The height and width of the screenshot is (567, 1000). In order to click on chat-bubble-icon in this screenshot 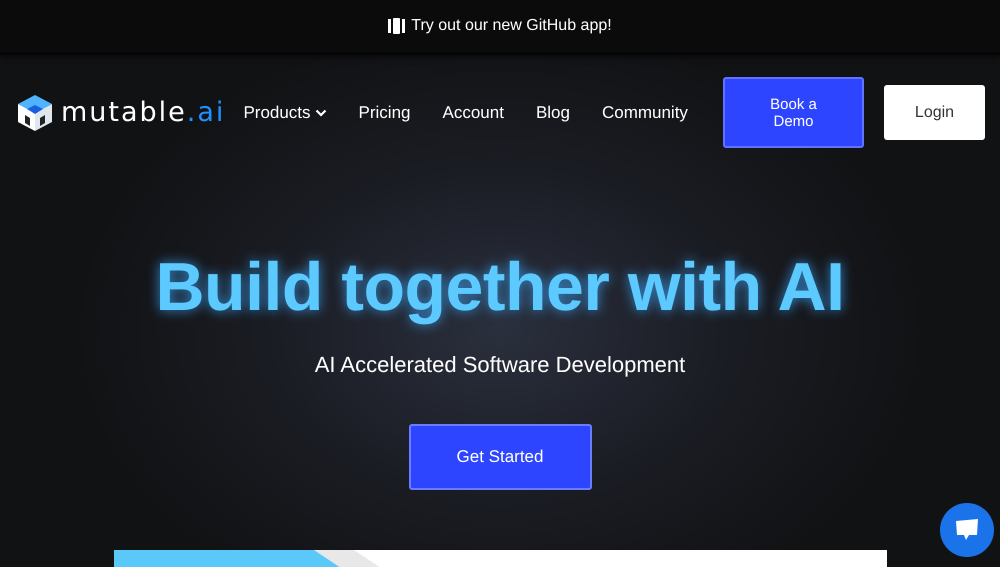, I will do `click(967, 530)`.